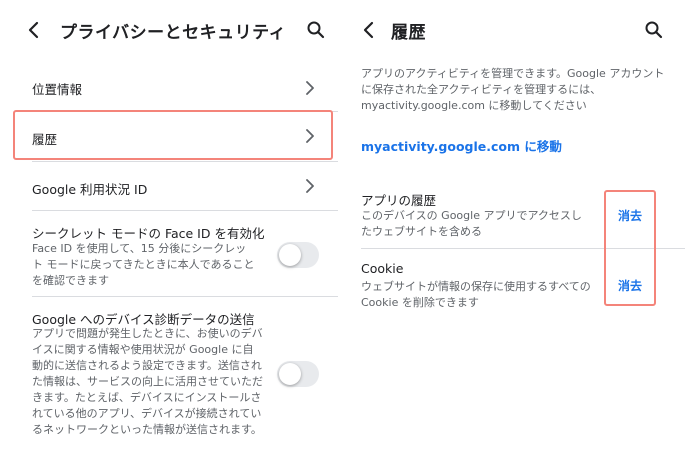 The width and height of the screenshot is (685, 466). I want to click on diagnostics-toggle, so click(298, 374).